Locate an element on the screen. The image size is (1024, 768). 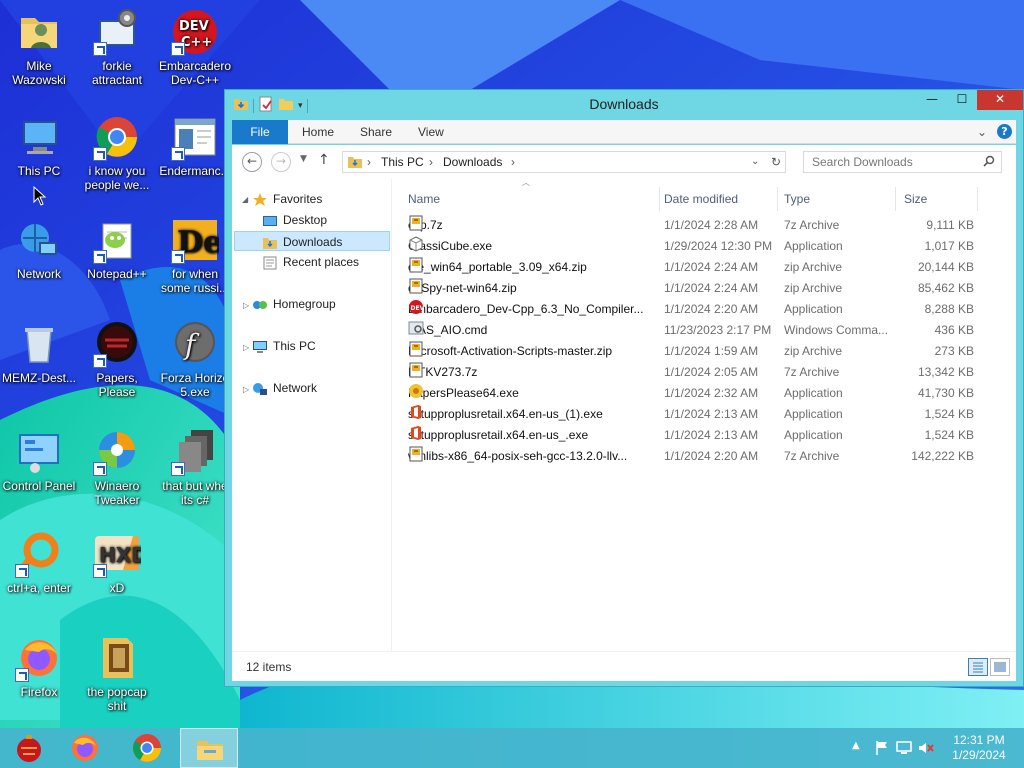
taskbar-firefox is located at coordinates (85, 748).